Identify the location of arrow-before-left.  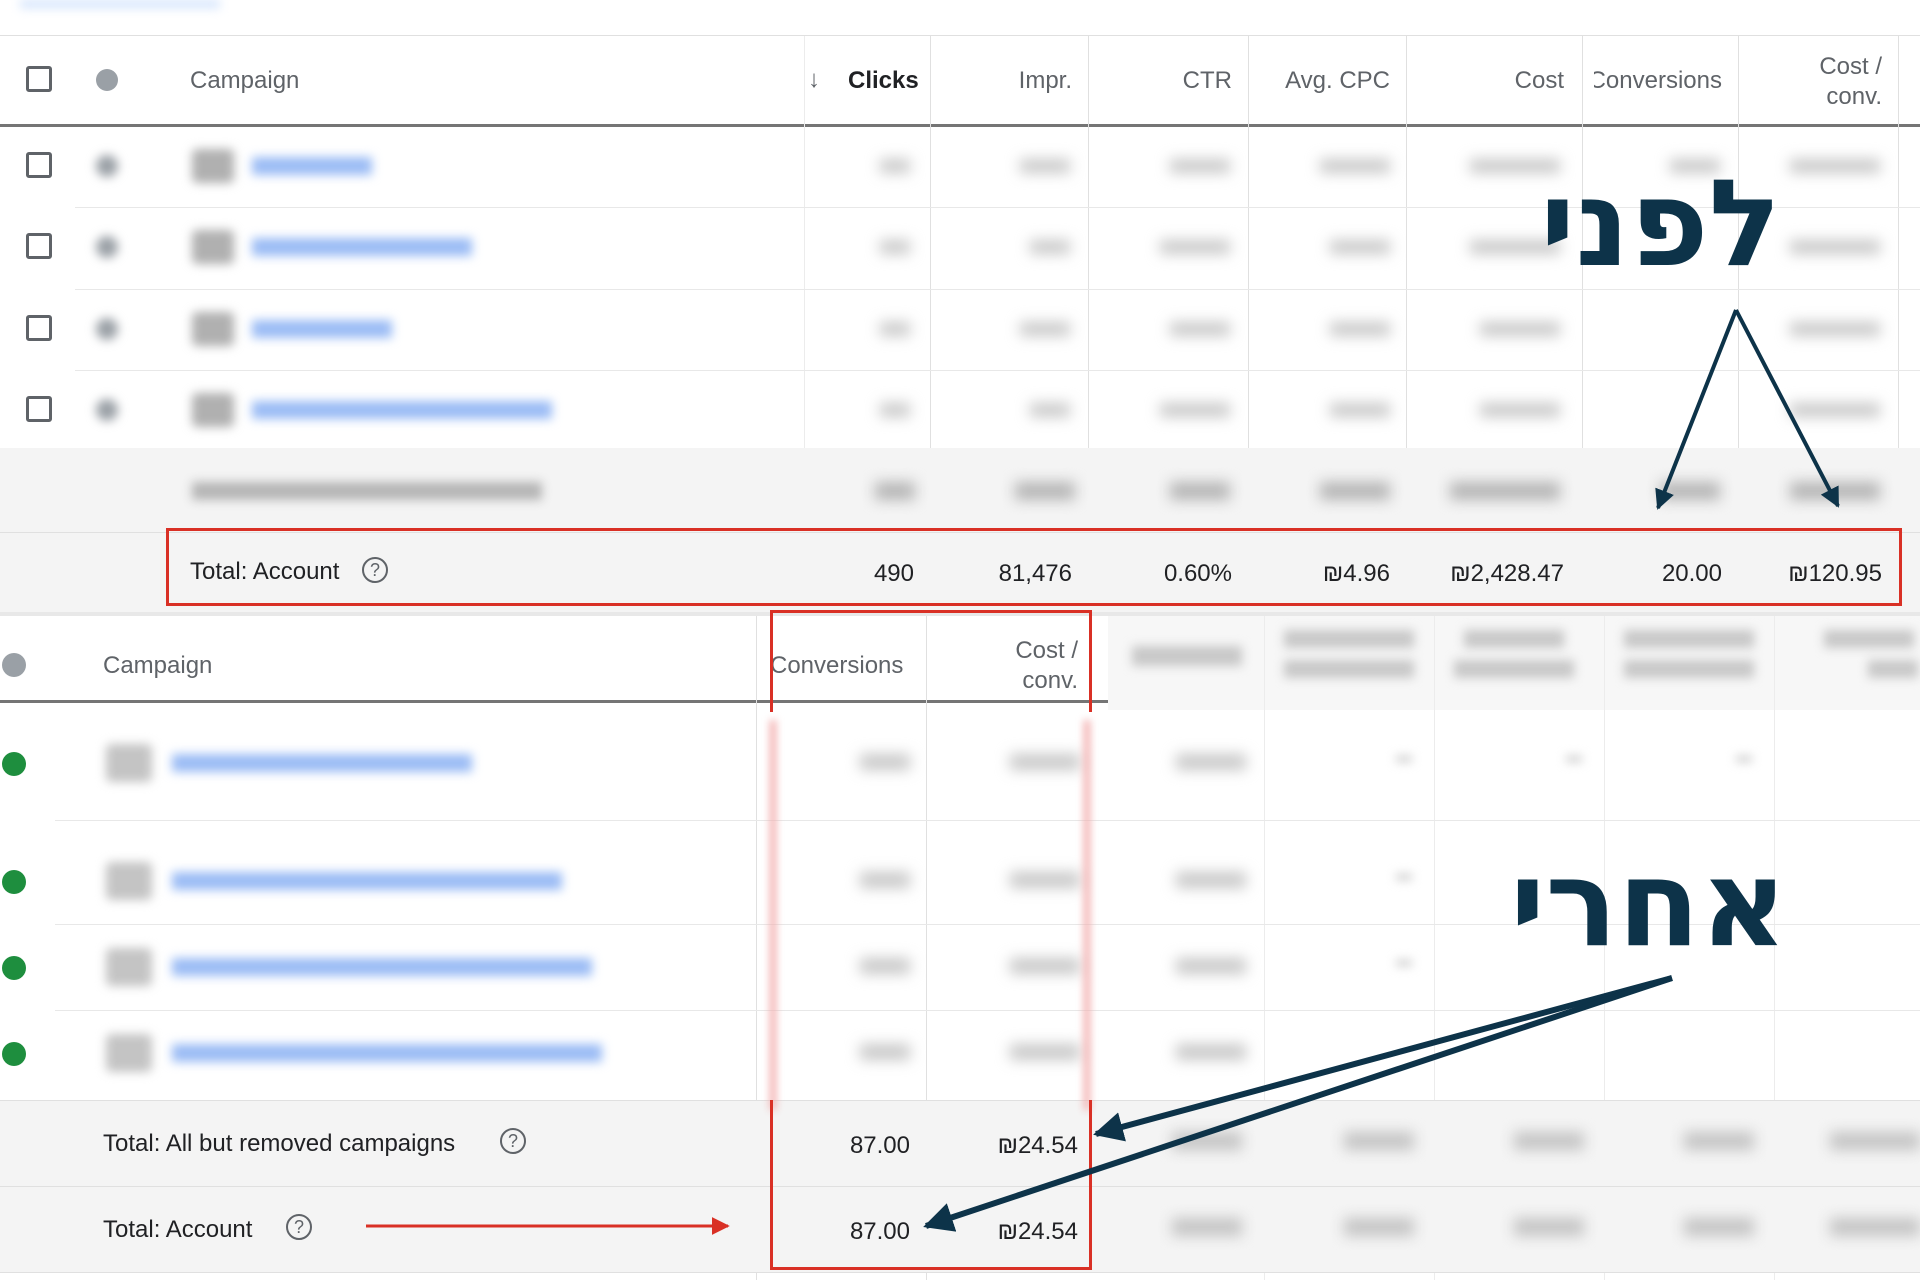
(1696, 409).